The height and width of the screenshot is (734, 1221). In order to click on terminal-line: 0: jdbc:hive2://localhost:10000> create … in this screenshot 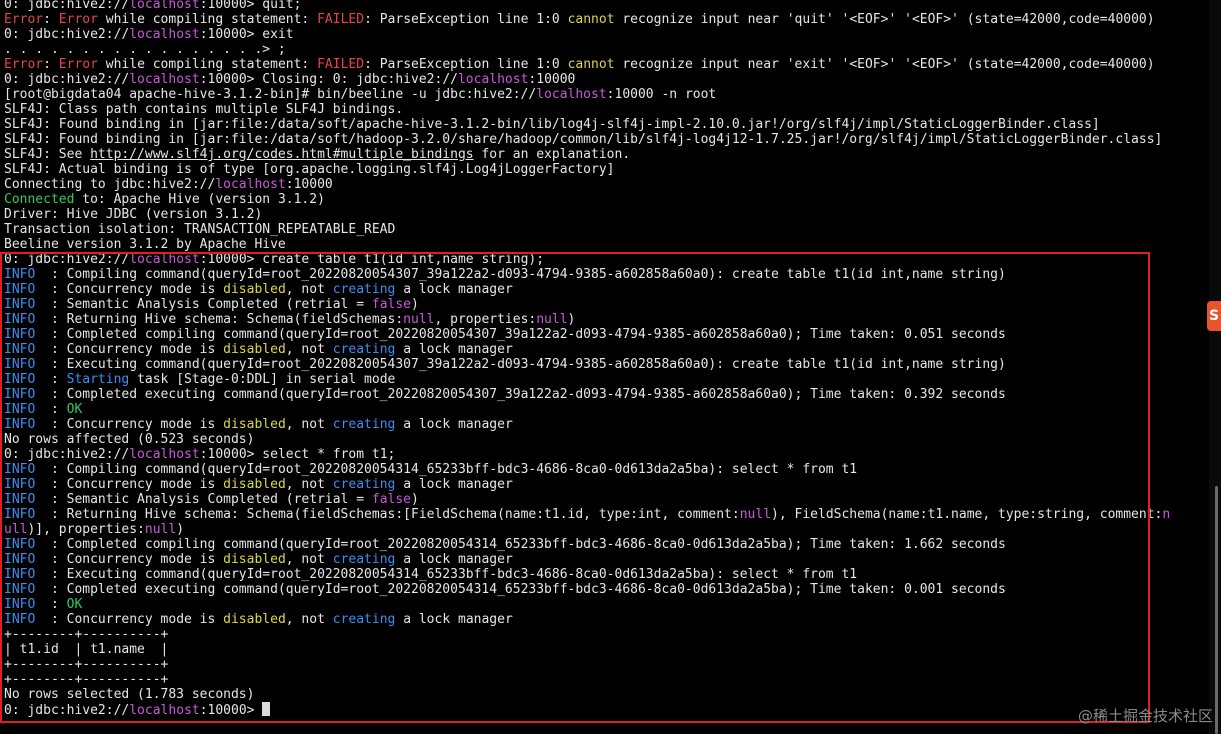, I will do `click(604, 259)`.